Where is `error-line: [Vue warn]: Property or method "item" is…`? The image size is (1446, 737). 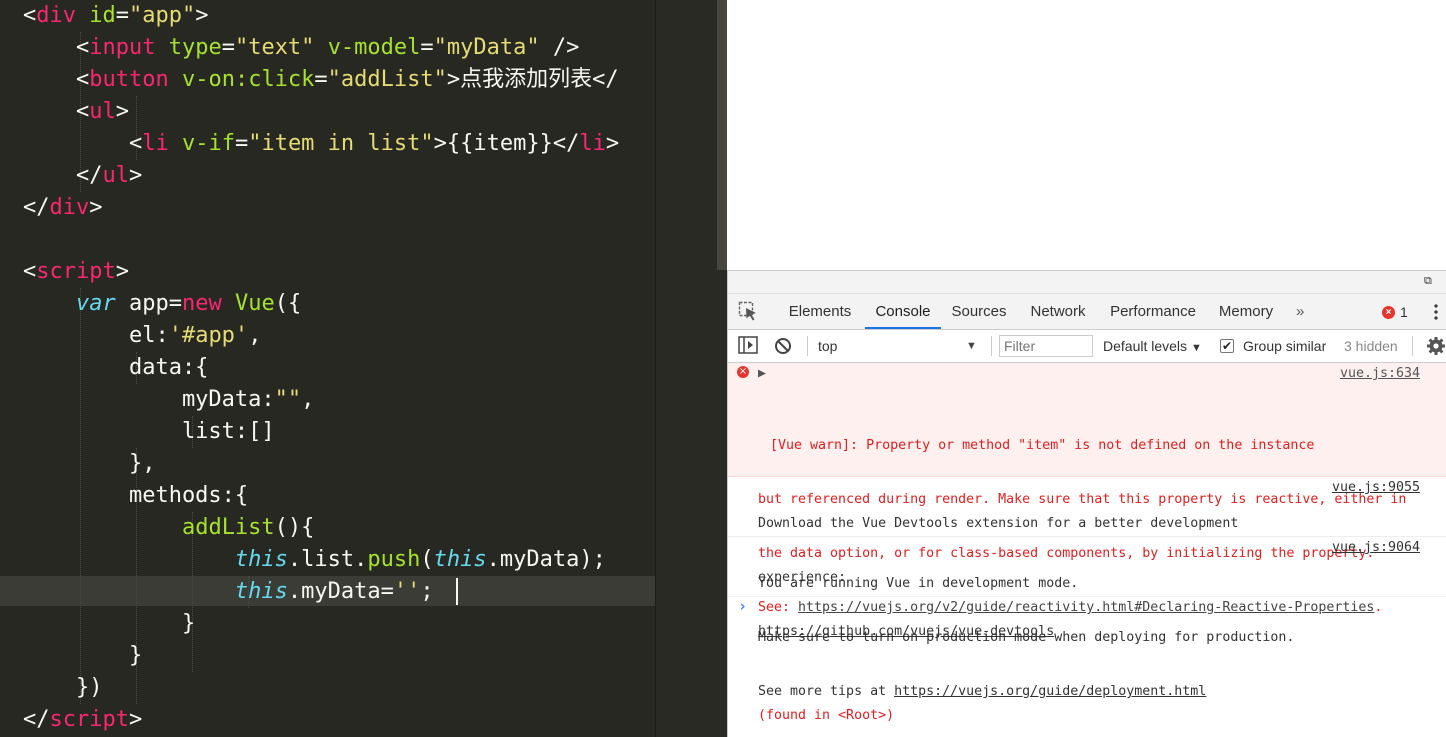 error-line: [Vue warn]: Property or method "item" is… is located at coordinates (1042, 445).